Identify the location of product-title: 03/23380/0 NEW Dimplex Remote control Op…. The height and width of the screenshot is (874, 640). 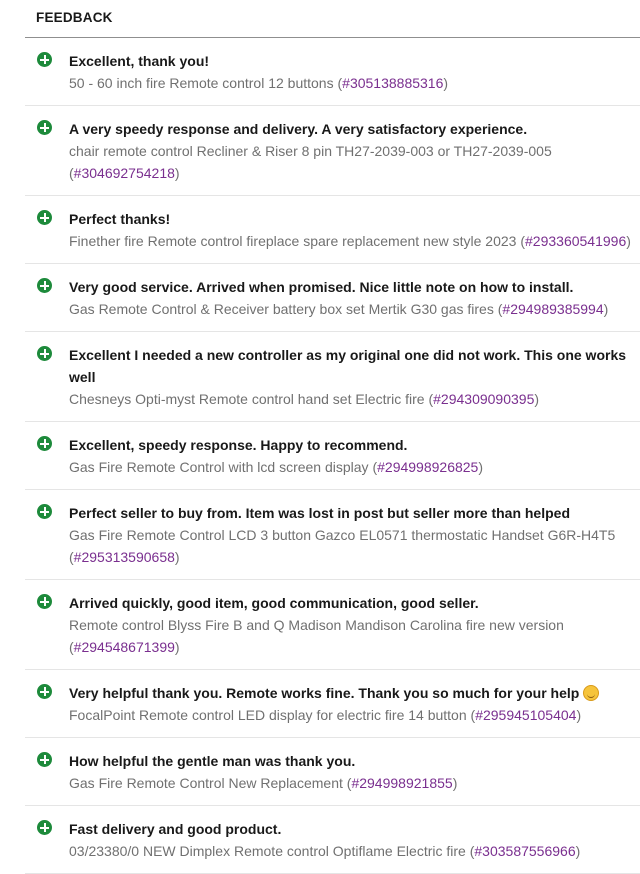
(267, 851).